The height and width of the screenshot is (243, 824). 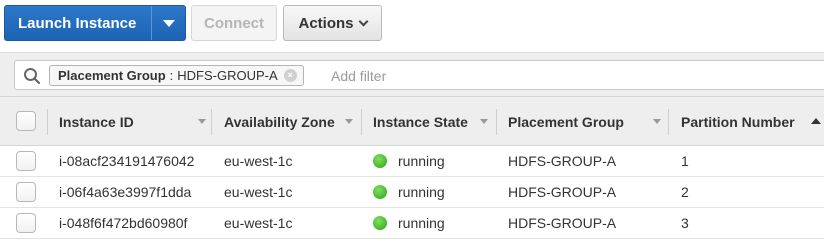 I want to click on sort-ascending-icon, so click(x=816, y=121).